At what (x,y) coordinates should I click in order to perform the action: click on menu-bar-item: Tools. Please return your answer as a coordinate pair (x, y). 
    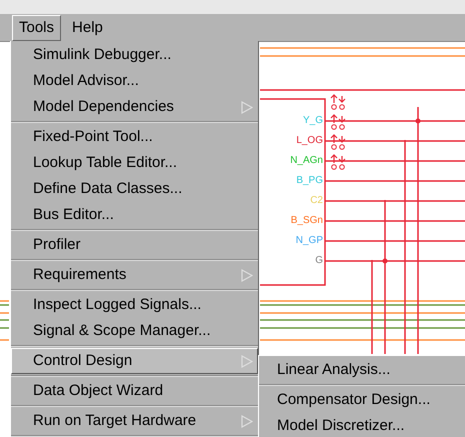
    Looking at the image, I should click on (37, 27).